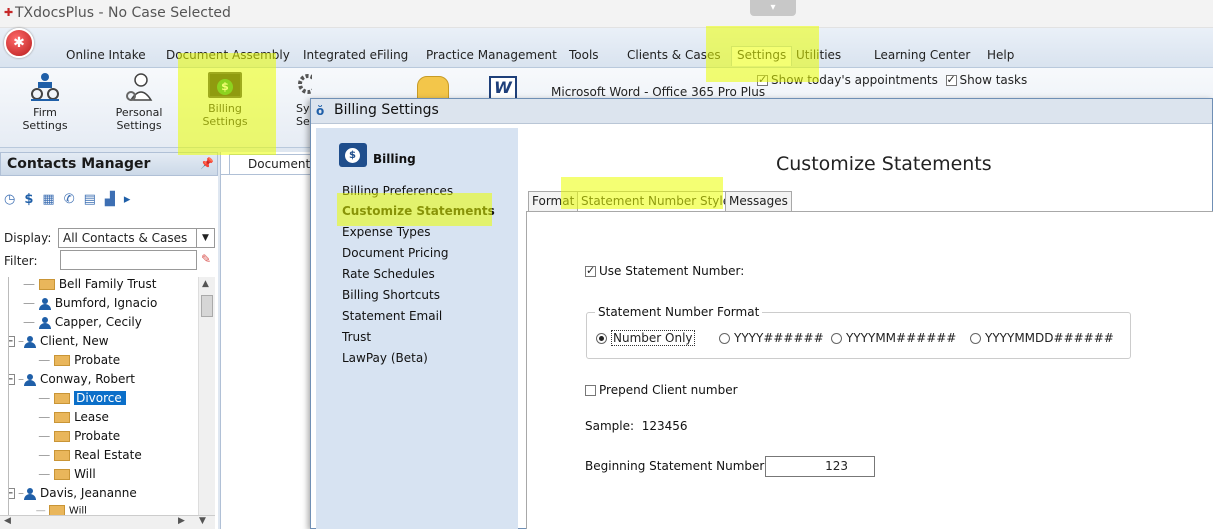  Describe the element at coordinates (392, 316) in the screenshot. I see `nav-statement-email: Statement Email` at that location.